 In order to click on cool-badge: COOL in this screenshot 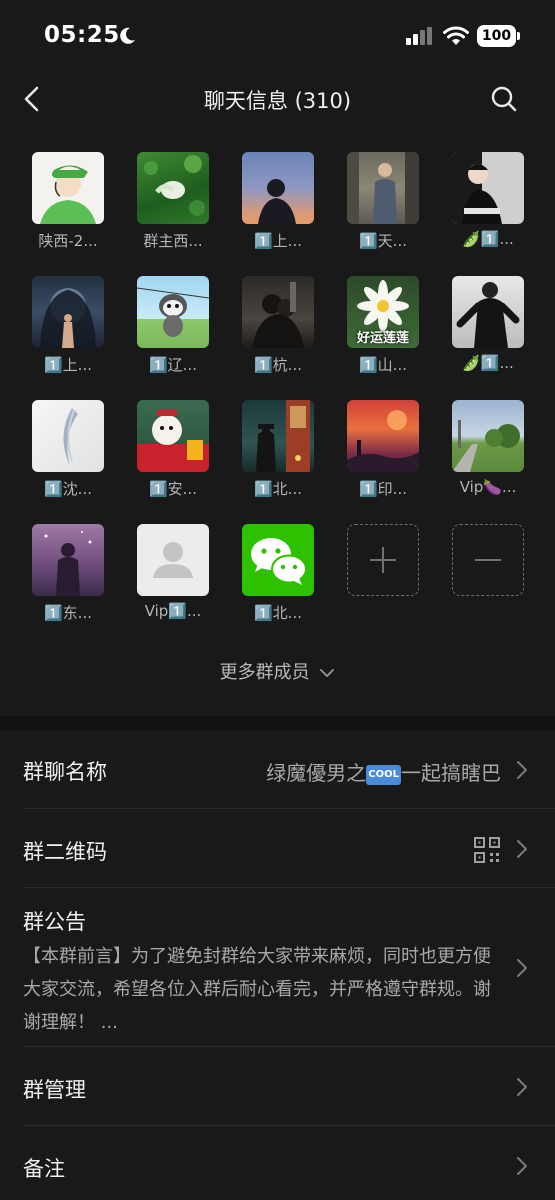, I will do `click(383, 775)`.